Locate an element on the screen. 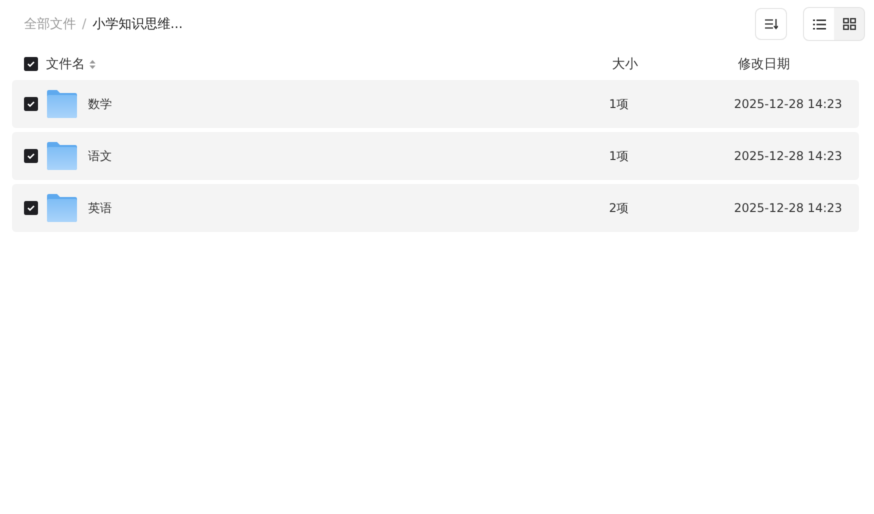  file-row: 数学 1项 2025-12-28 14:23 is located at coordinates (435, 104).